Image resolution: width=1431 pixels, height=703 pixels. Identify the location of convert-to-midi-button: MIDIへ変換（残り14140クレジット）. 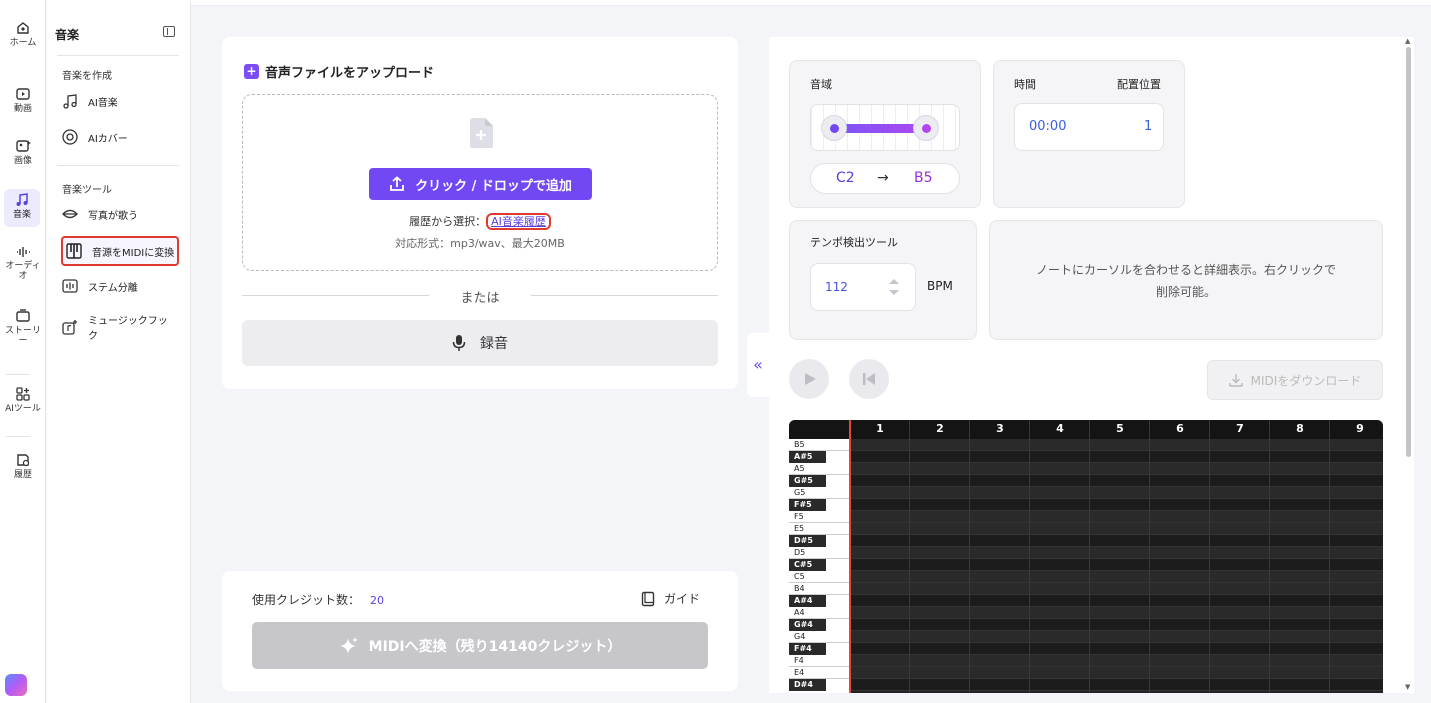
(480, 645).